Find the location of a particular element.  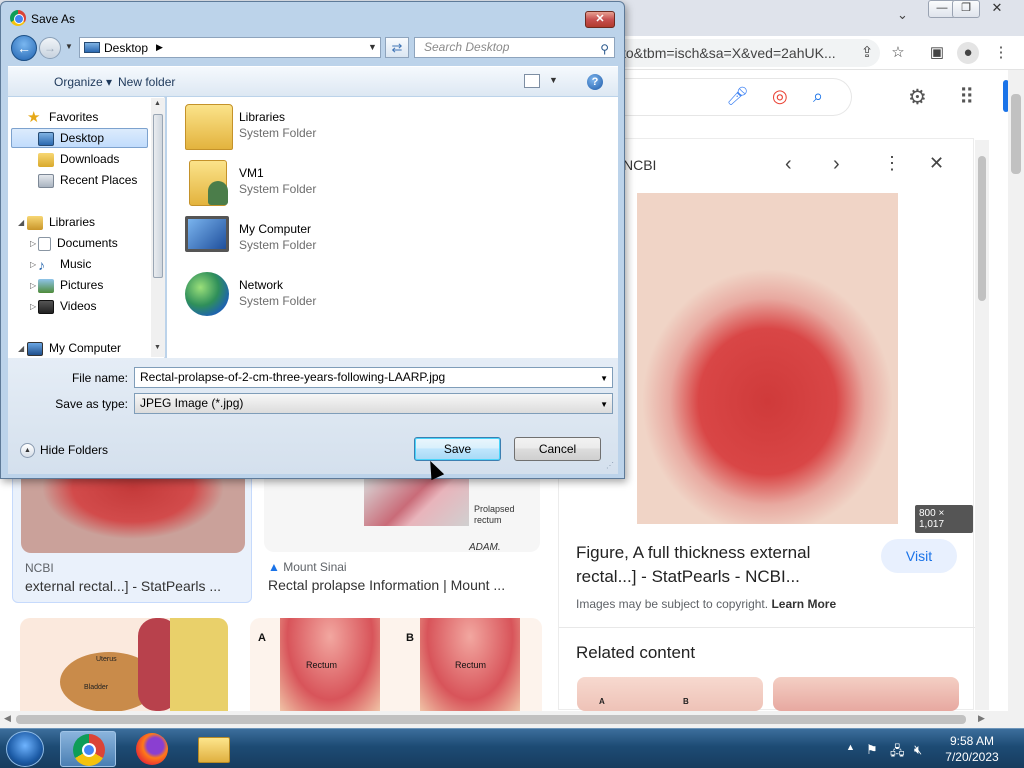

result-thumbnail: Prolapsed rectum ADAM. is located at coordinates (402, 511).